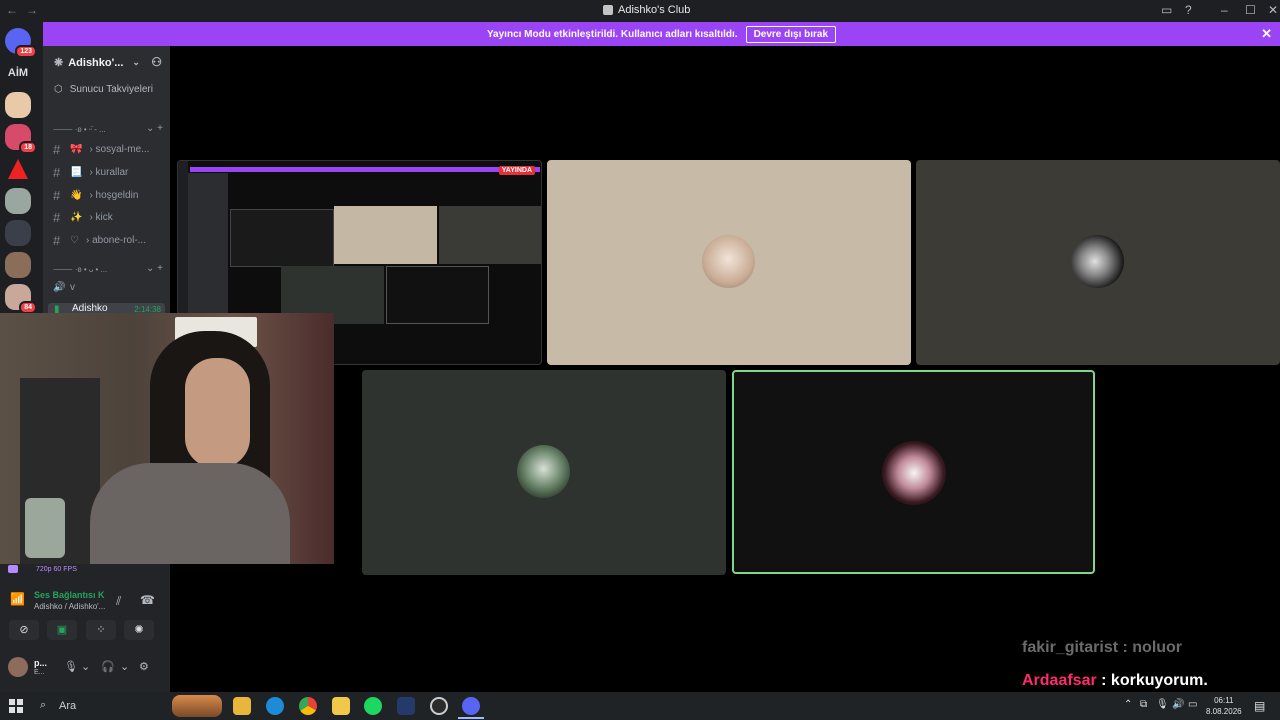 This screenshot has height=720, width=1280. Describe the element at coordinates (16, 706) in the screenshot. I see `windows-start-icon` at that location.